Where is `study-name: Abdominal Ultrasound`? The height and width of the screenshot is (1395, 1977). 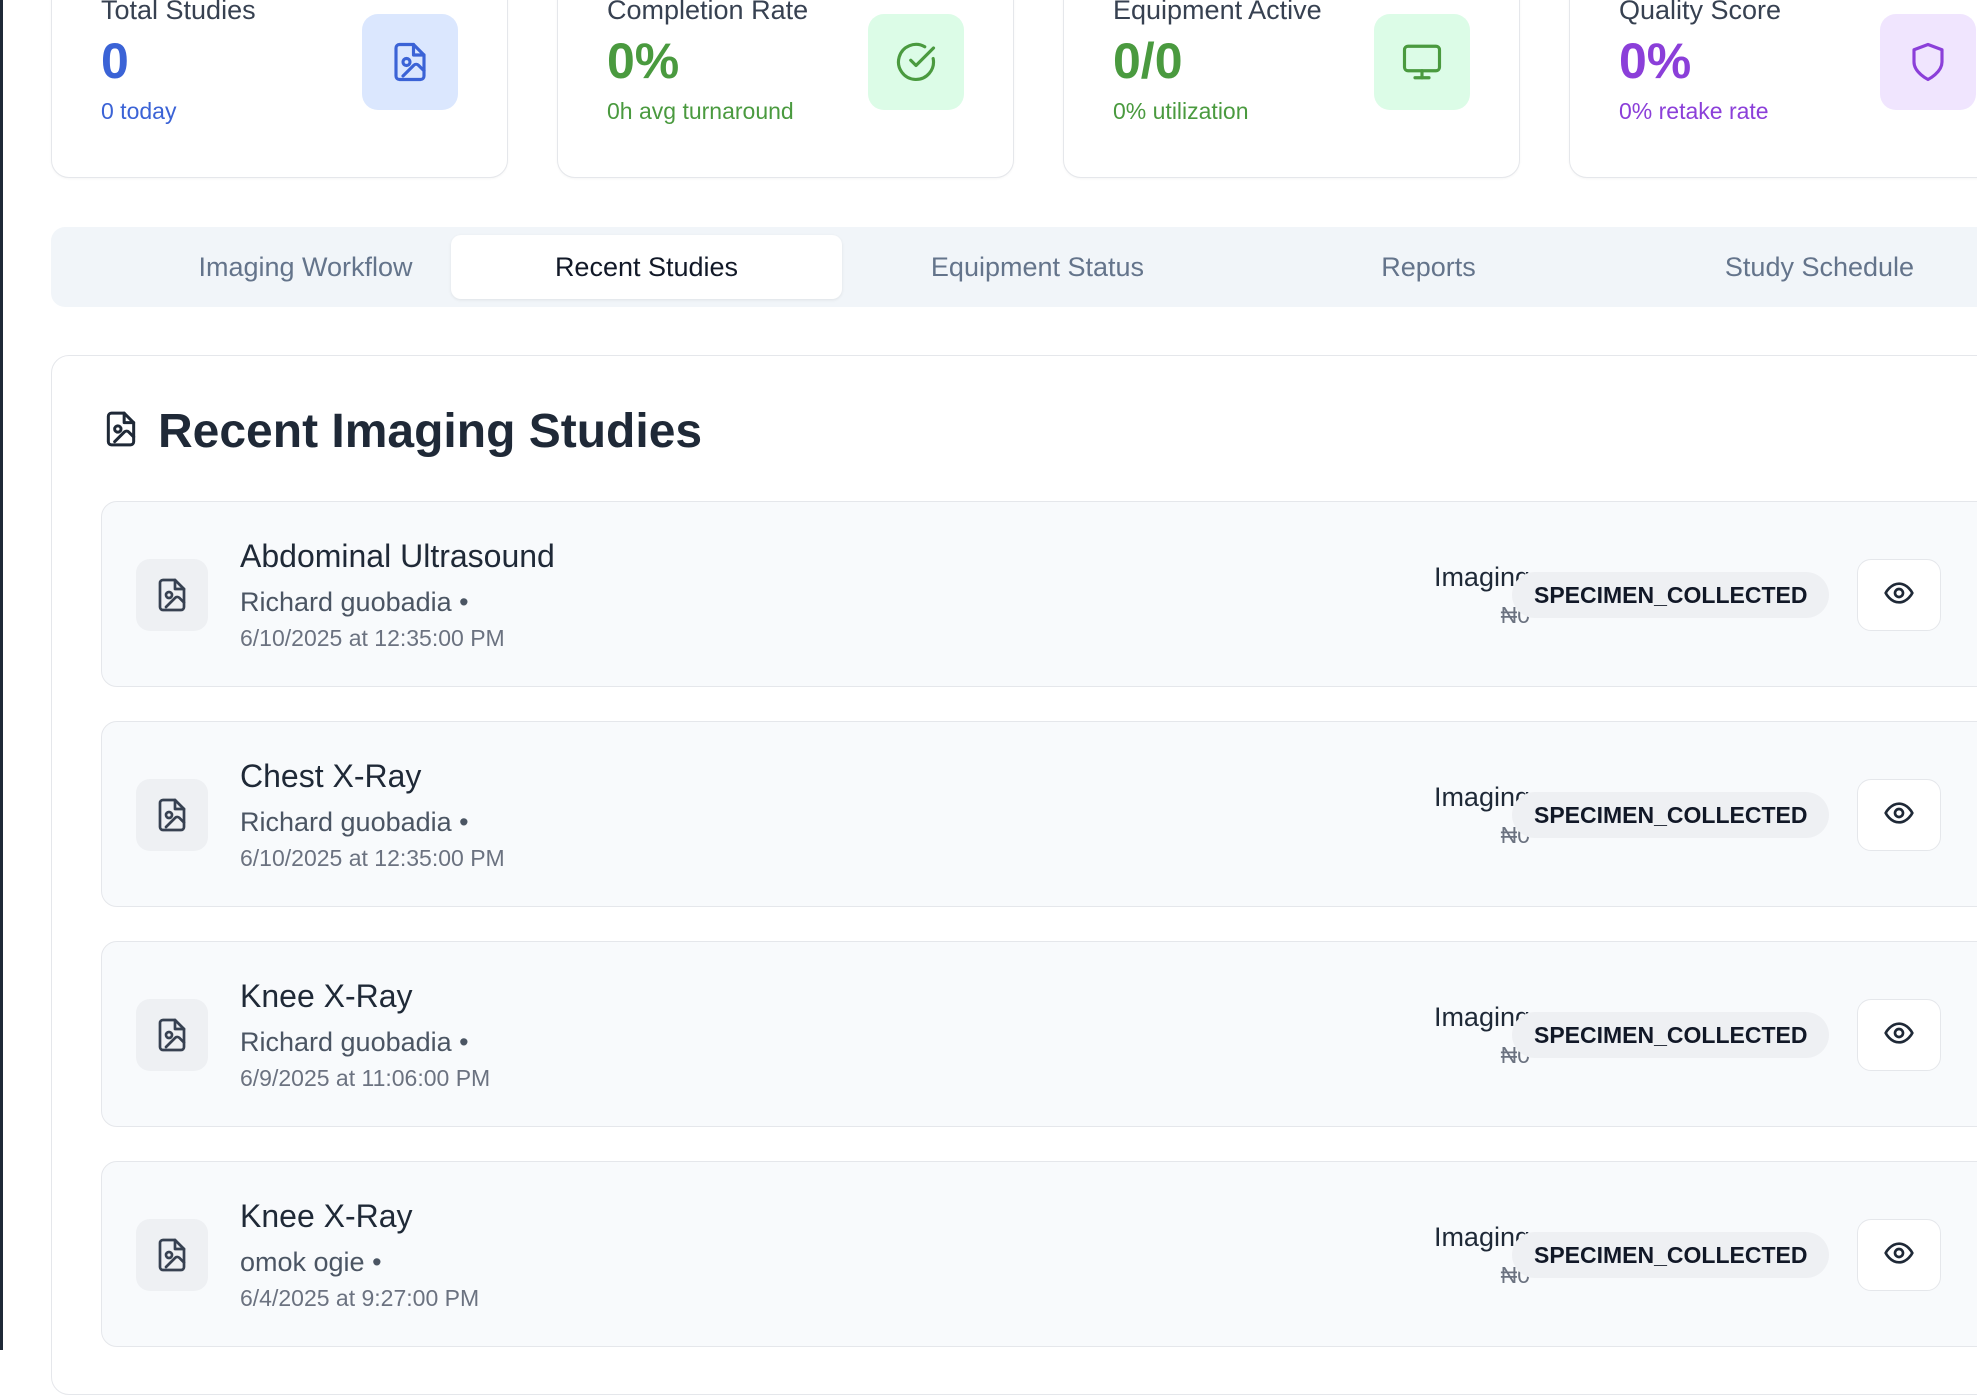 study-name: Abdominal Ultrasound is located at coordinates (397, 556).